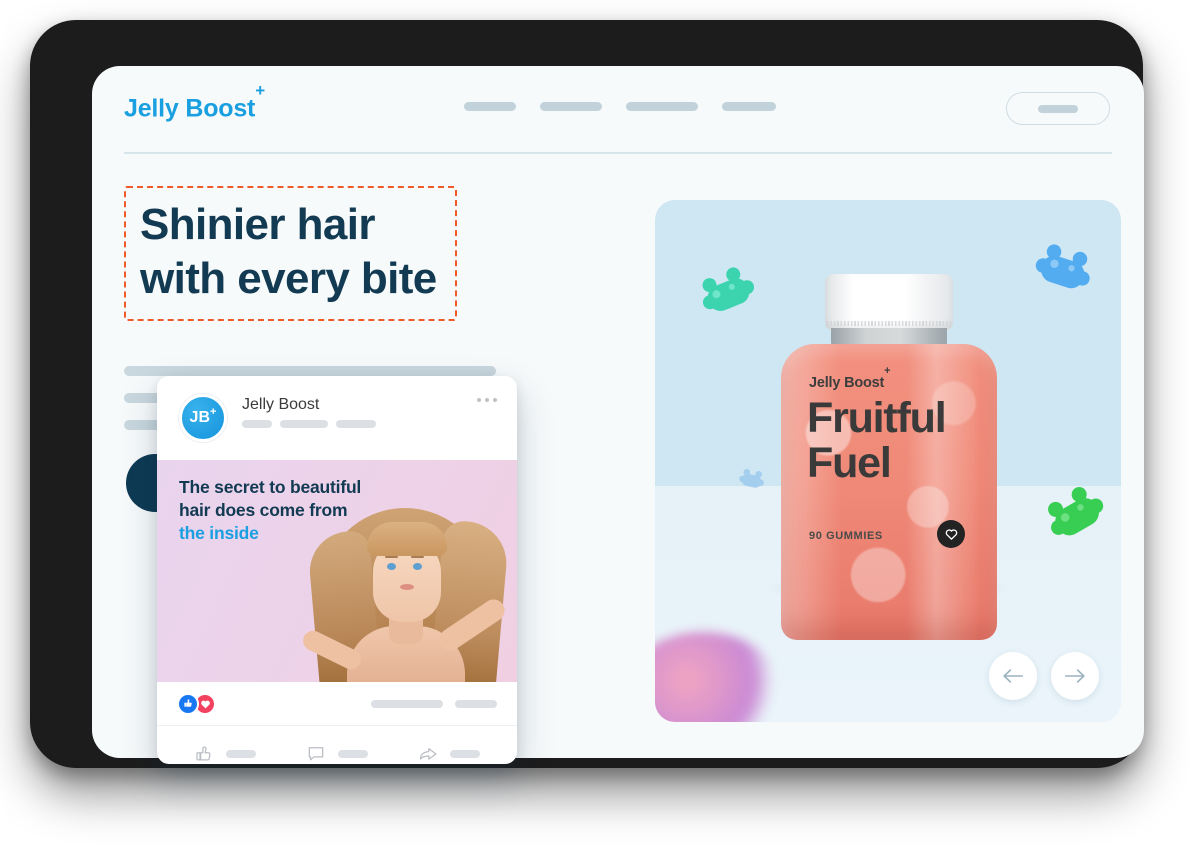 This screenshot has height=864, width=1188. What do you see at coordinates (571, 106) in the screenshot?
I see `nav-item-2-placeholder` at bounding box center [571, 106].